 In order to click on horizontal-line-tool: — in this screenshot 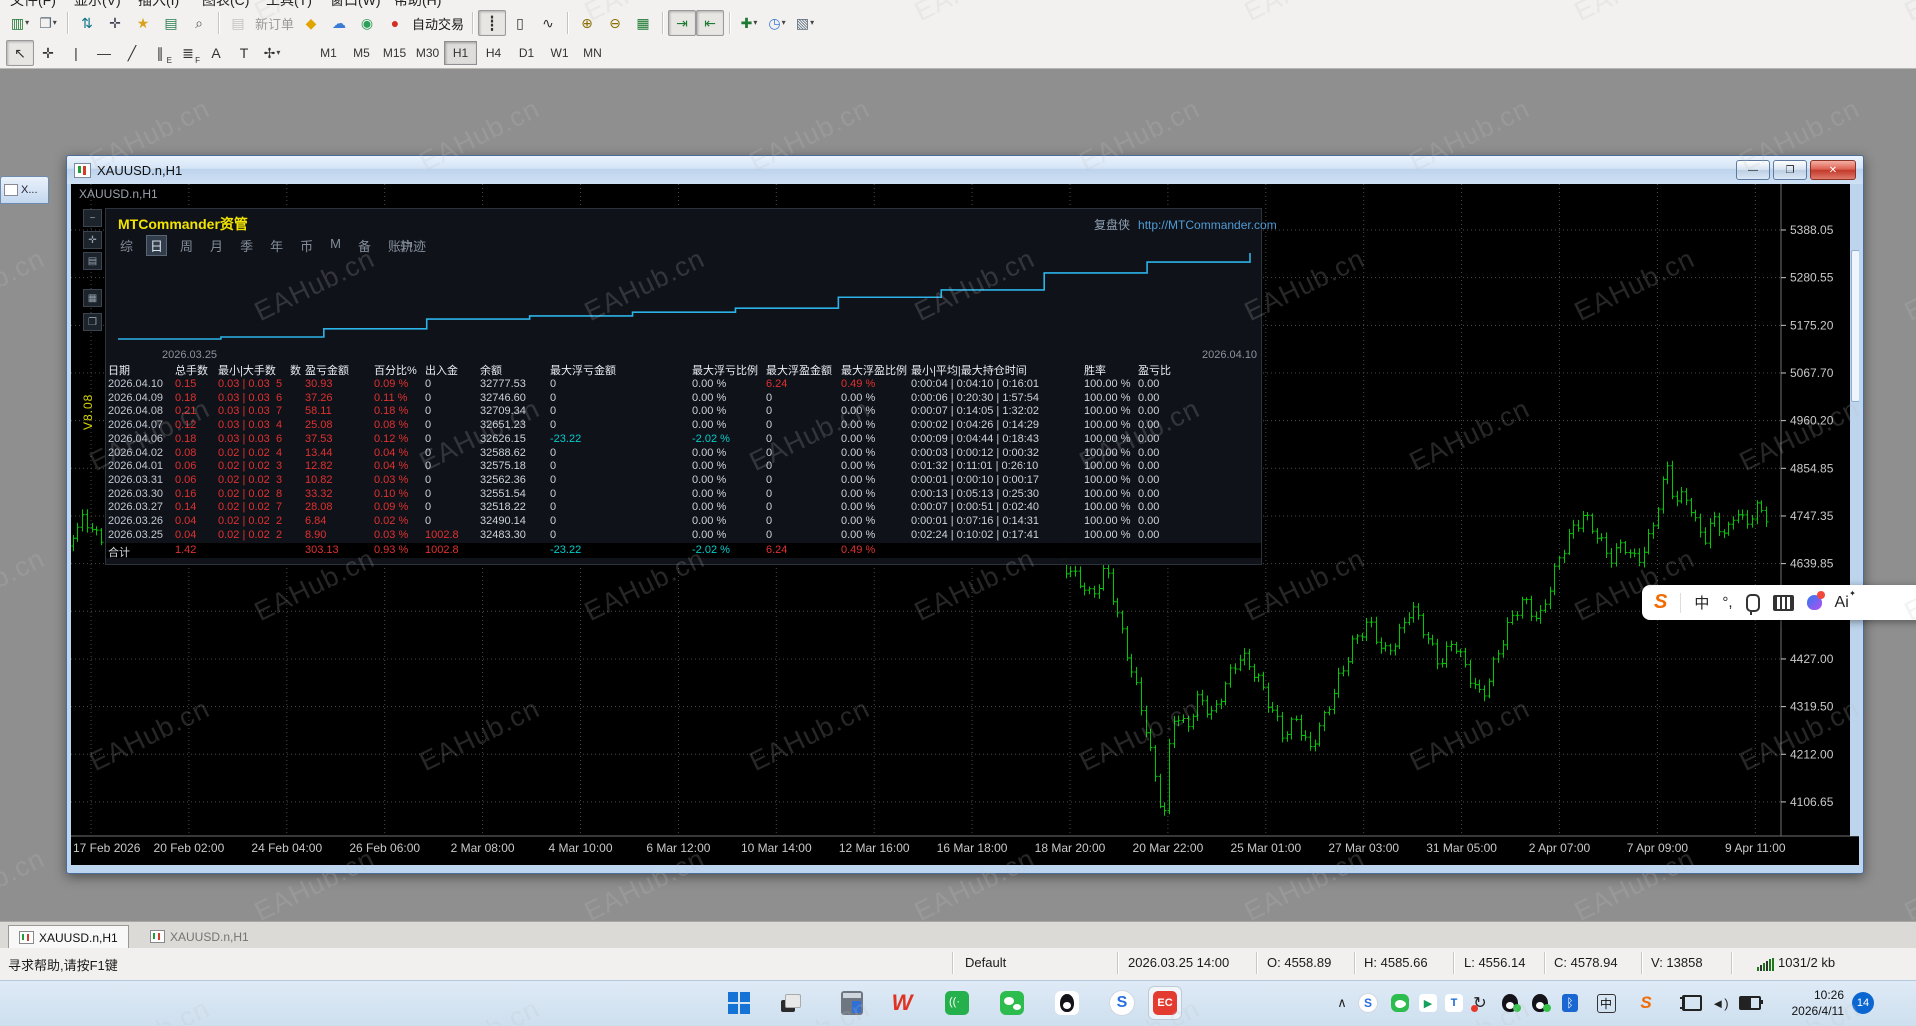, I will do `click(104, 53)`.